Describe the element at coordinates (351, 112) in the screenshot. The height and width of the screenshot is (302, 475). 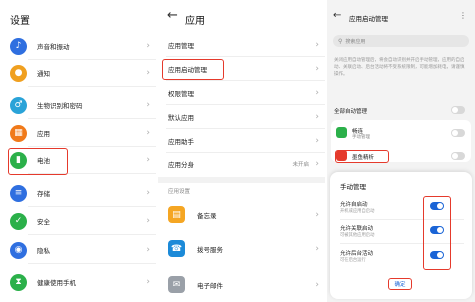
I see `all-auto-label: 全部自动管理` at that location.